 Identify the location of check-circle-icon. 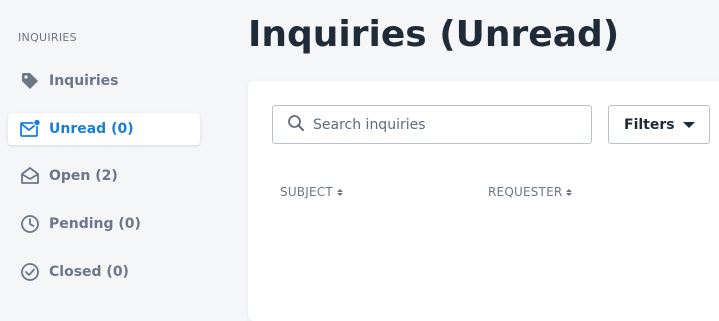
(30, 272).